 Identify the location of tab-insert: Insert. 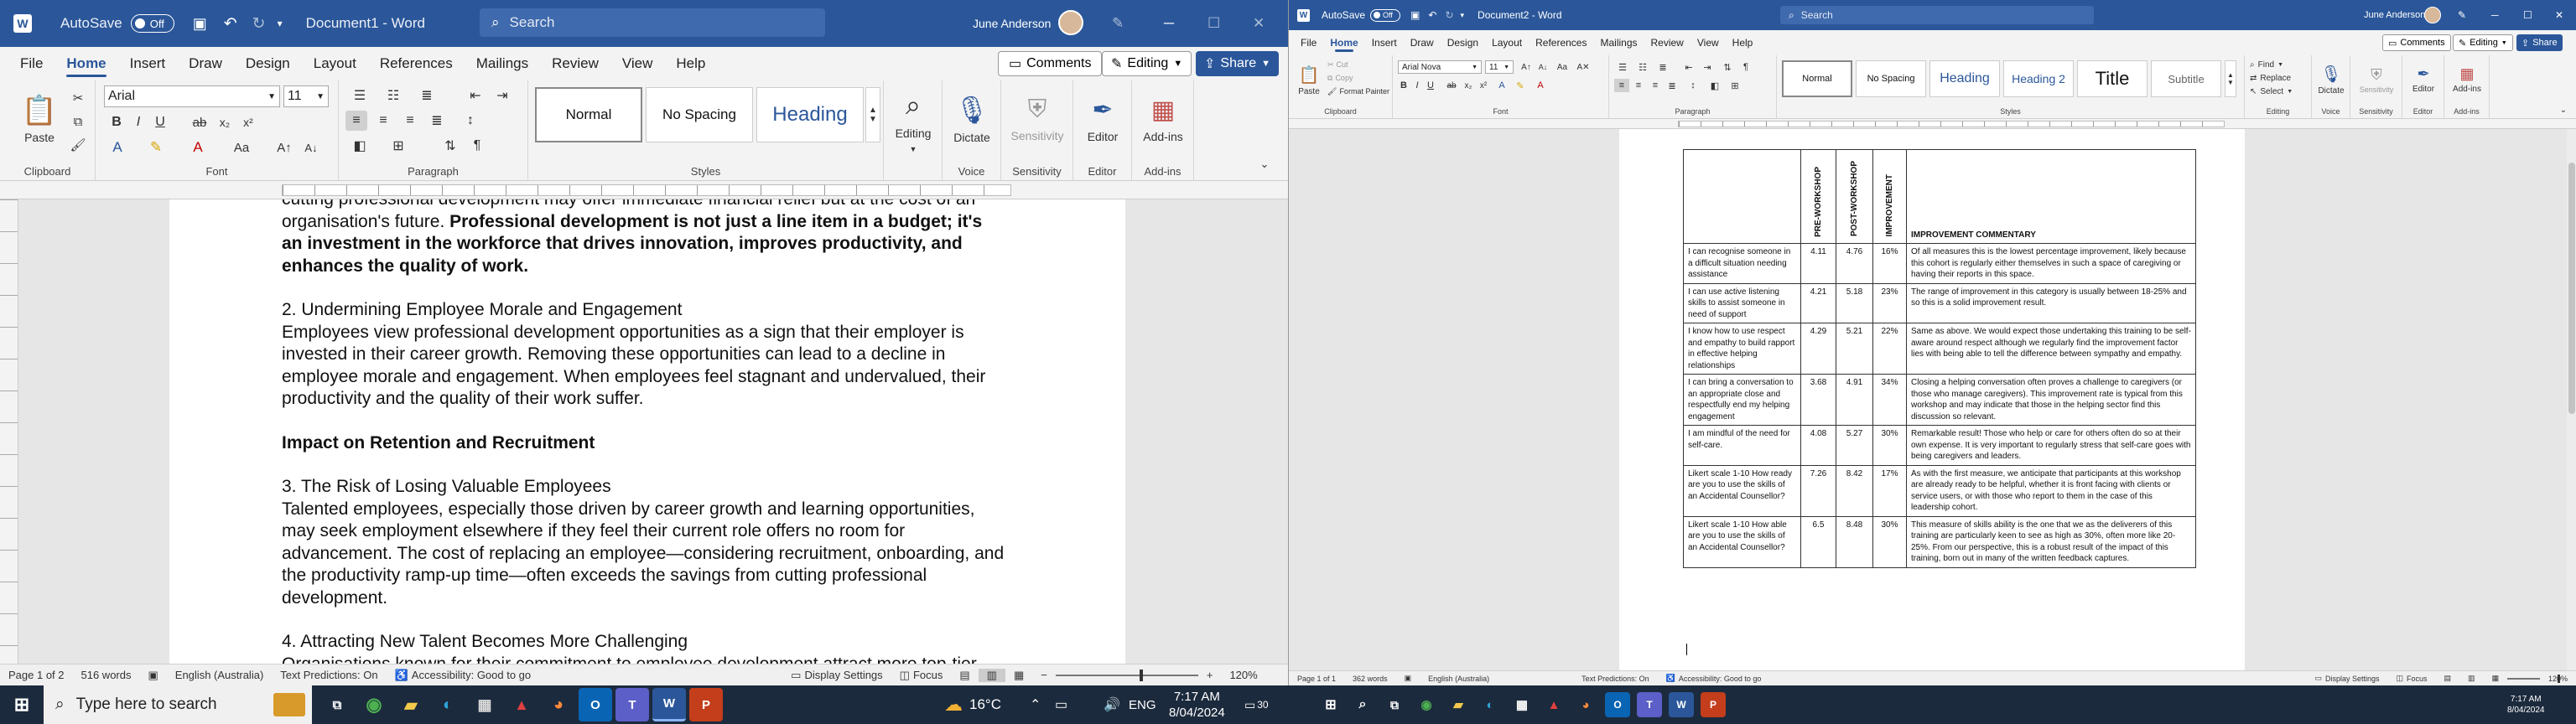
(1384, 42).